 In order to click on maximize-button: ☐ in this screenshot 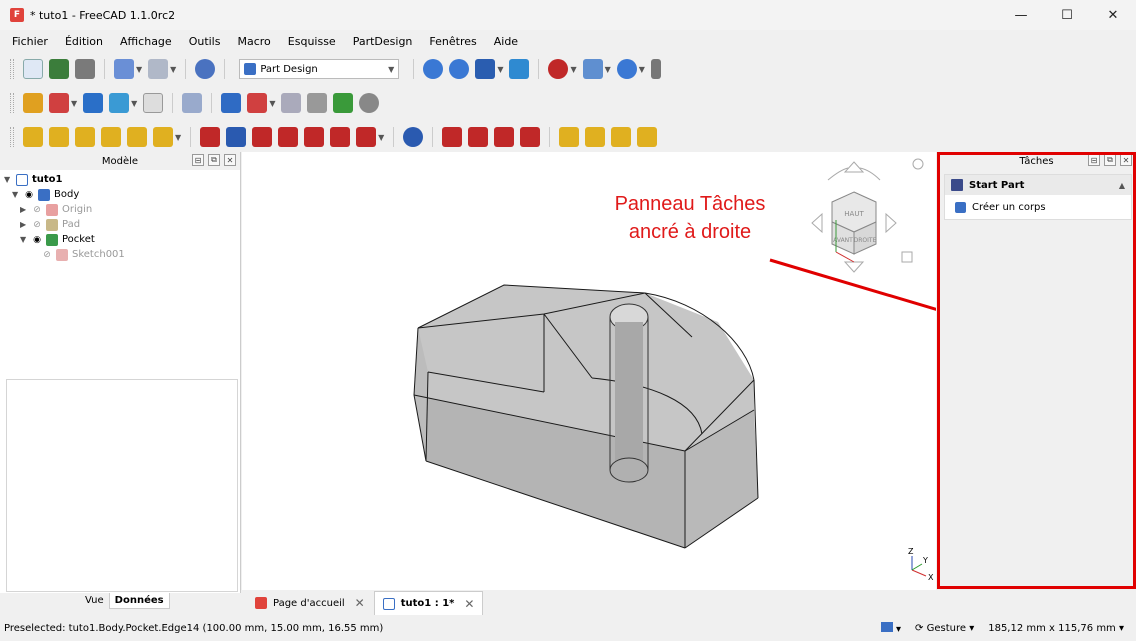, I will do `click(1067, 15)`.